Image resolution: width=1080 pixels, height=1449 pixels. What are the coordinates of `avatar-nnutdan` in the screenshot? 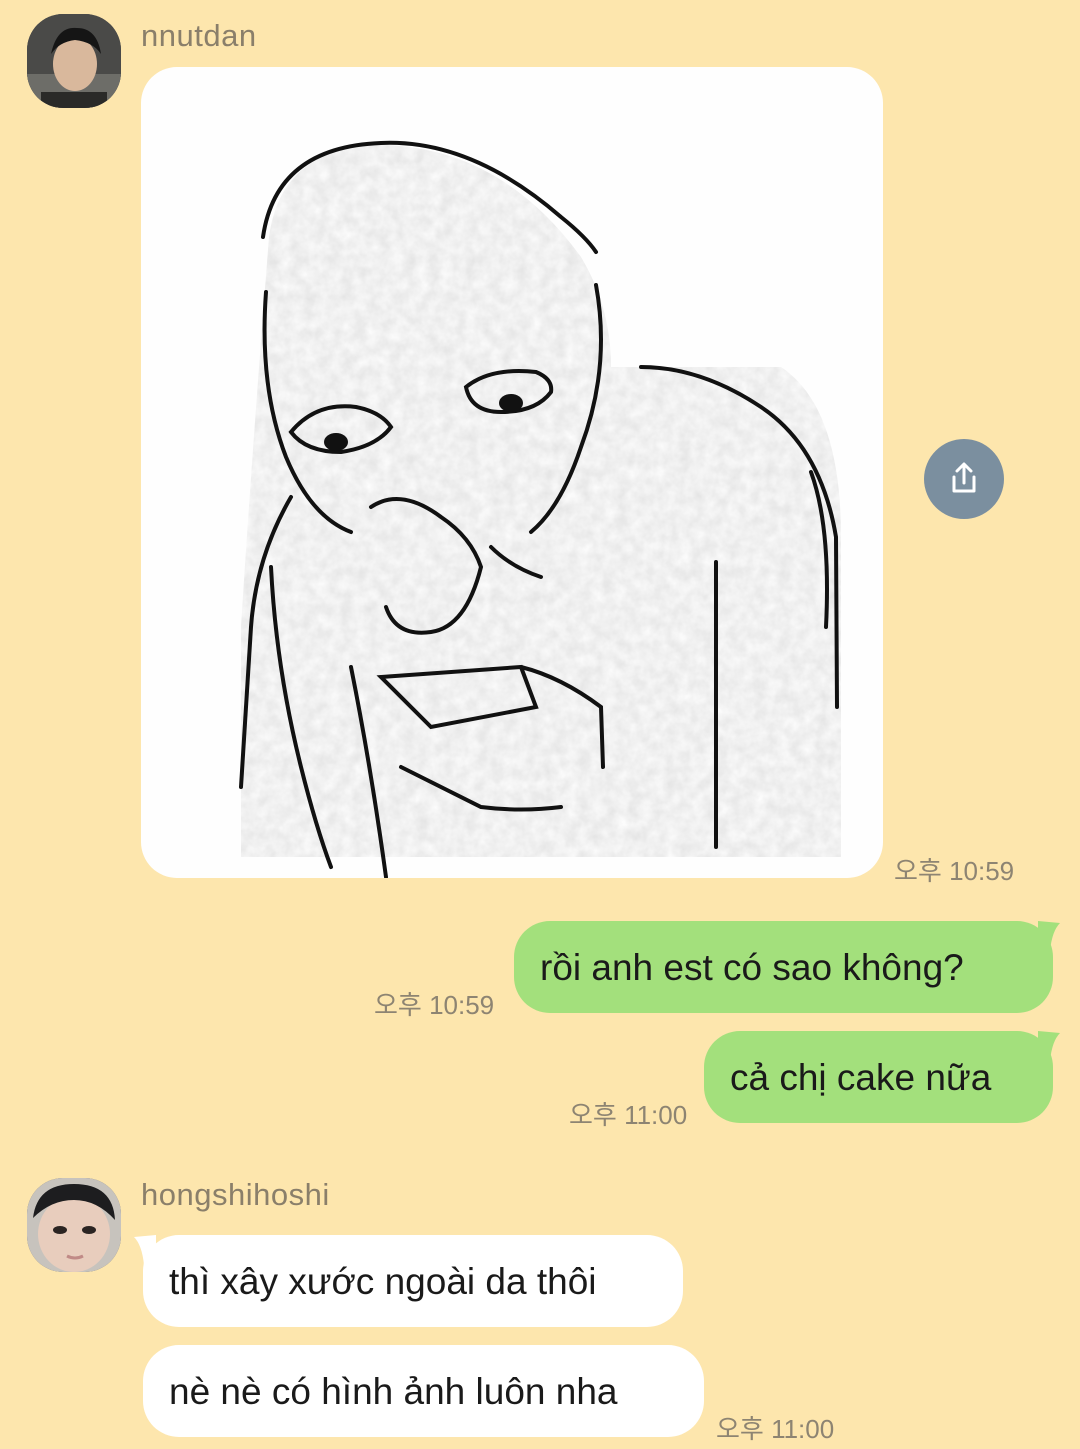 It's located at (74, 61).